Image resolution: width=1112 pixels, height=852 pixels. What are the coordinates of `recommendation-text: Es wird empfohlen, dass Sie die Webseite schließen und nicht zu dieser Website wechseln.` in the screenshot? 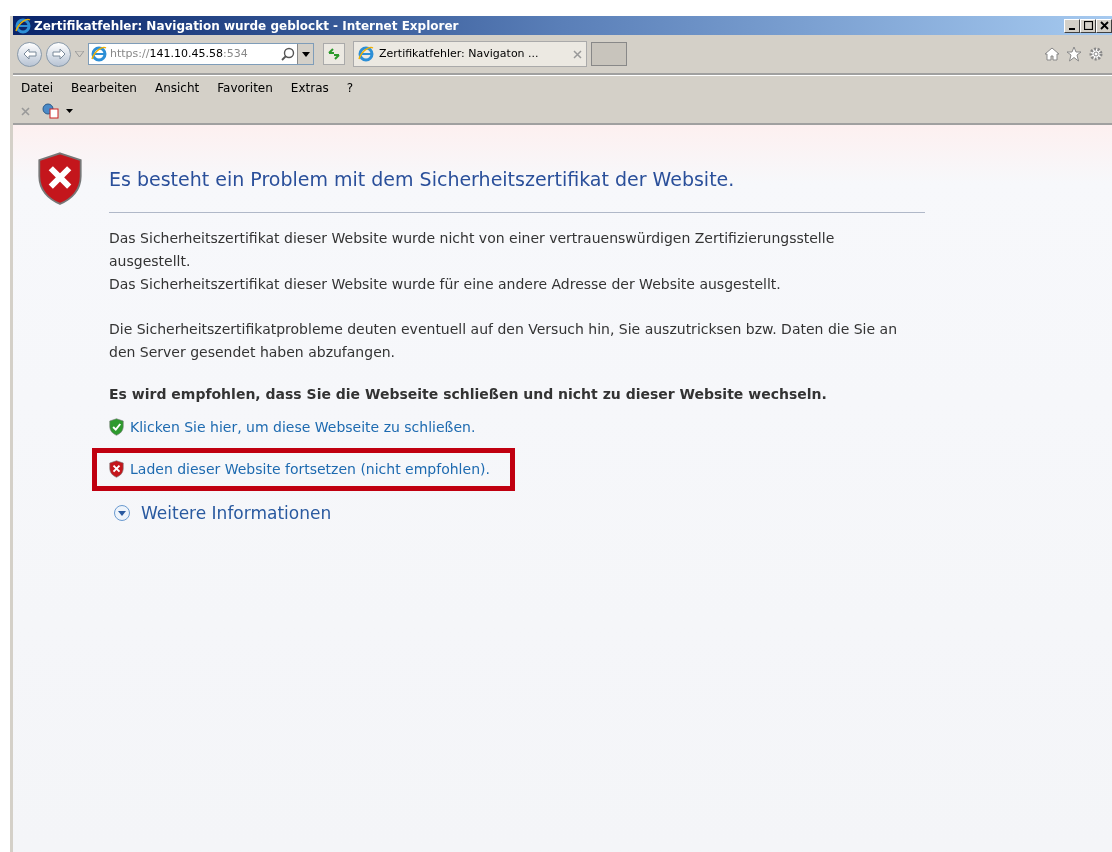 It's located at (468, 394).